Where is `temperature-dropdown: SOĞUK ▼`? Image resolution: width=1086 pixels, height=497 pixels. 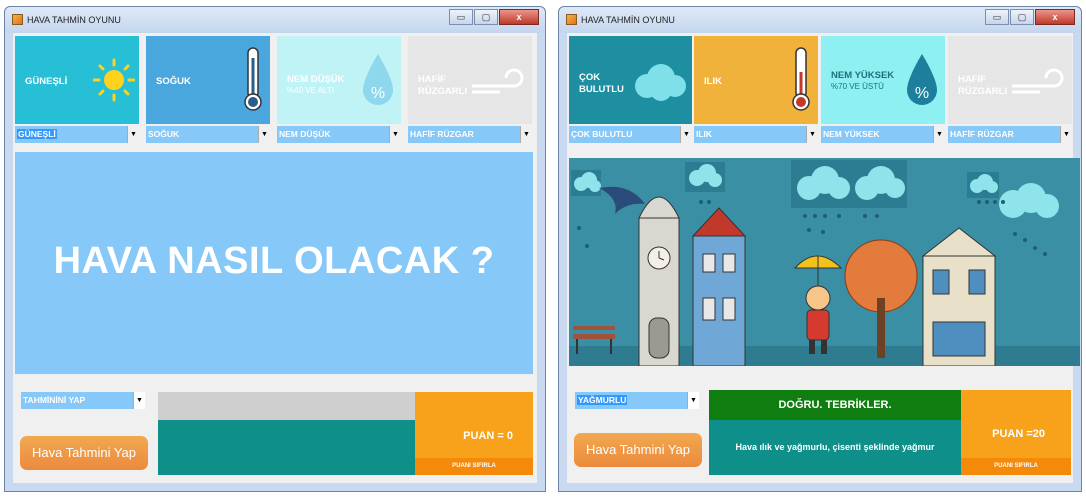 temperature-dropdown: SOĞUK ▼ is located at coordinates (208, 134).